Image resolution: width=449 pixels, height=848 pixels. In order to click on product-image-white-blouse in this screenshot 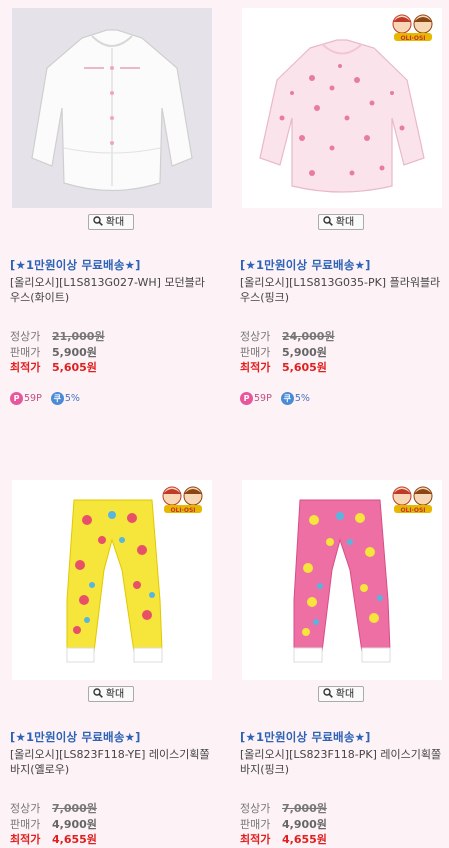, I will do `click(112, 108)`.